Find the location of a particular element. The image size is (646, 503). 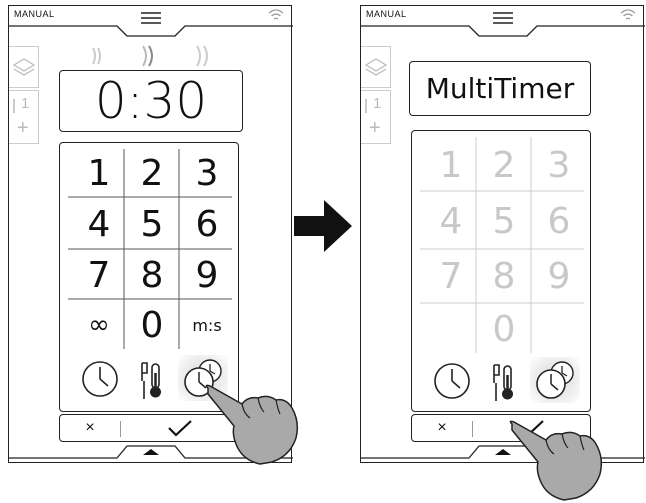

time-value: 0:30 is located at coordinates (151, 101).